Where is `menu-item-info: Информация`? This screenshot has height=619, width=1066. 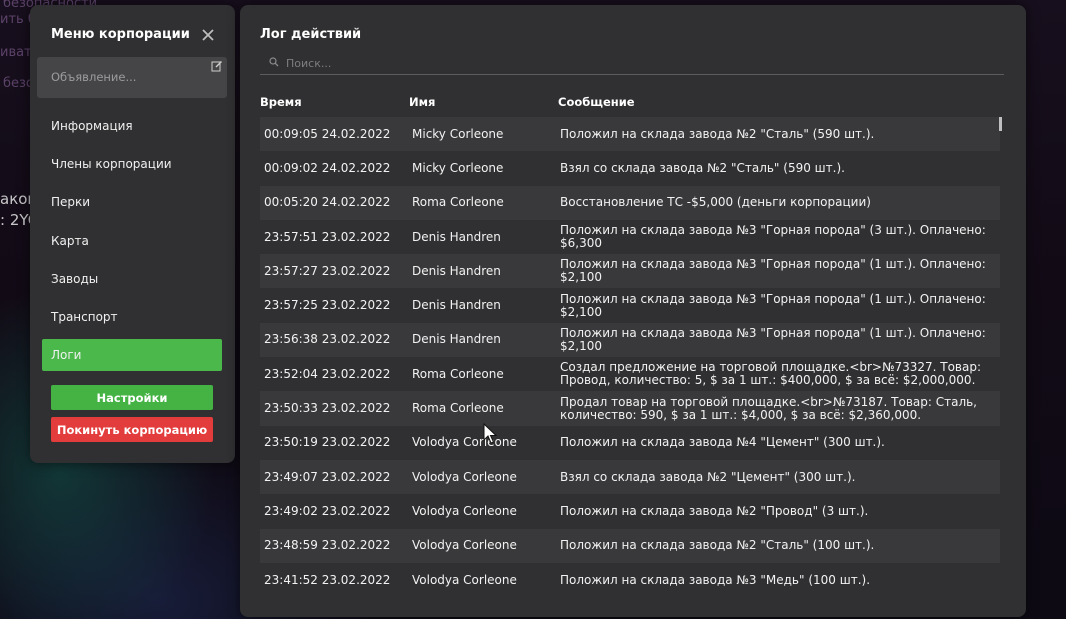 menu-item-info: Информация is located at coordinates (132, 126).